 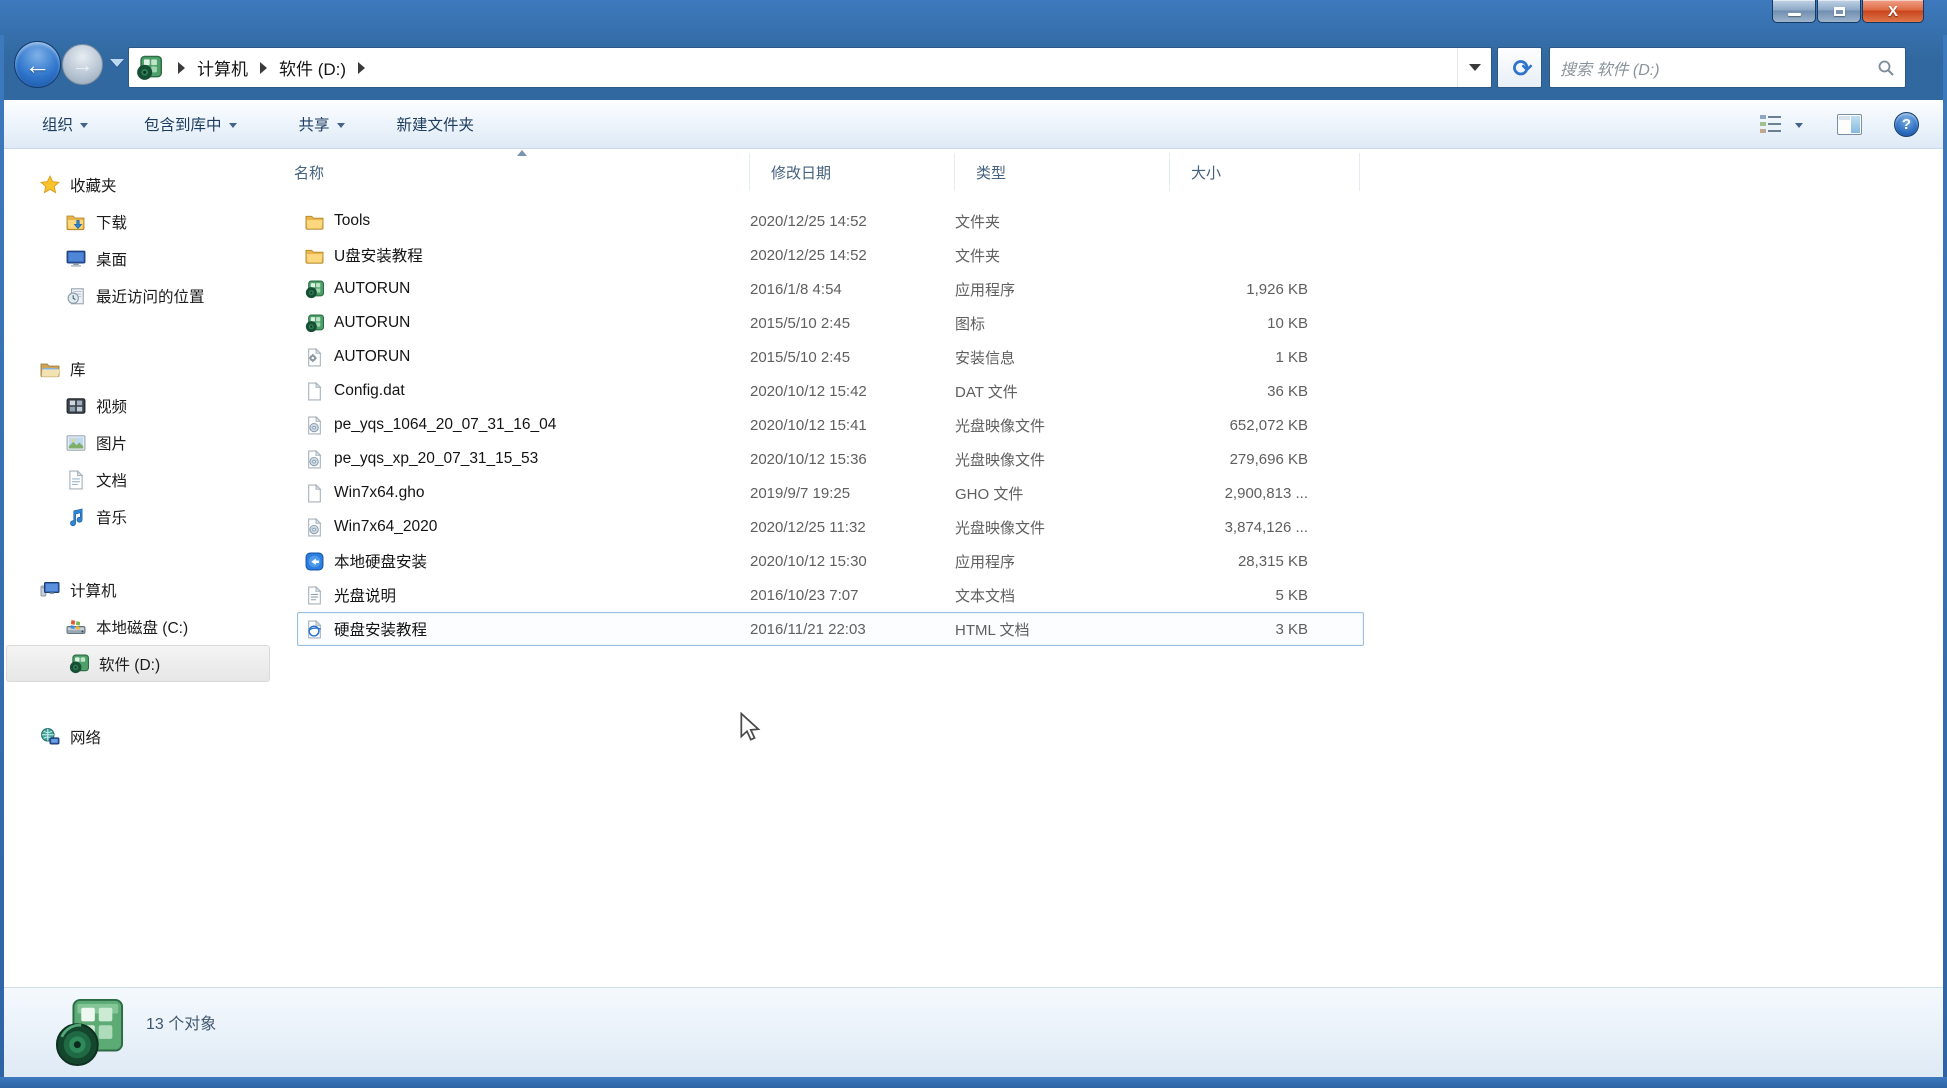 I want to click on share-button: 共享, so click(x=322, y=124).